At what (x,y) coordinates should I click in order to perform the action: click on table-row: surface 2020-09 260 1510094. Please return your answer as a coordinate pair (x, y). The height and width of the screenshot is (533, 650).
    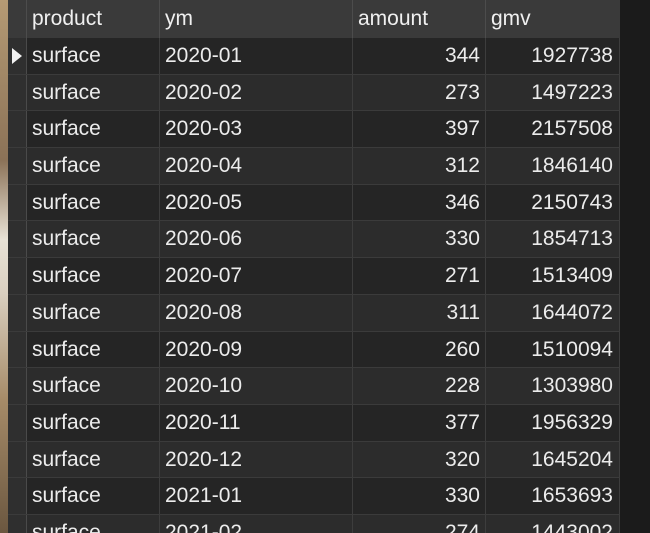
    Looking at the image, I should click on (314, 350).